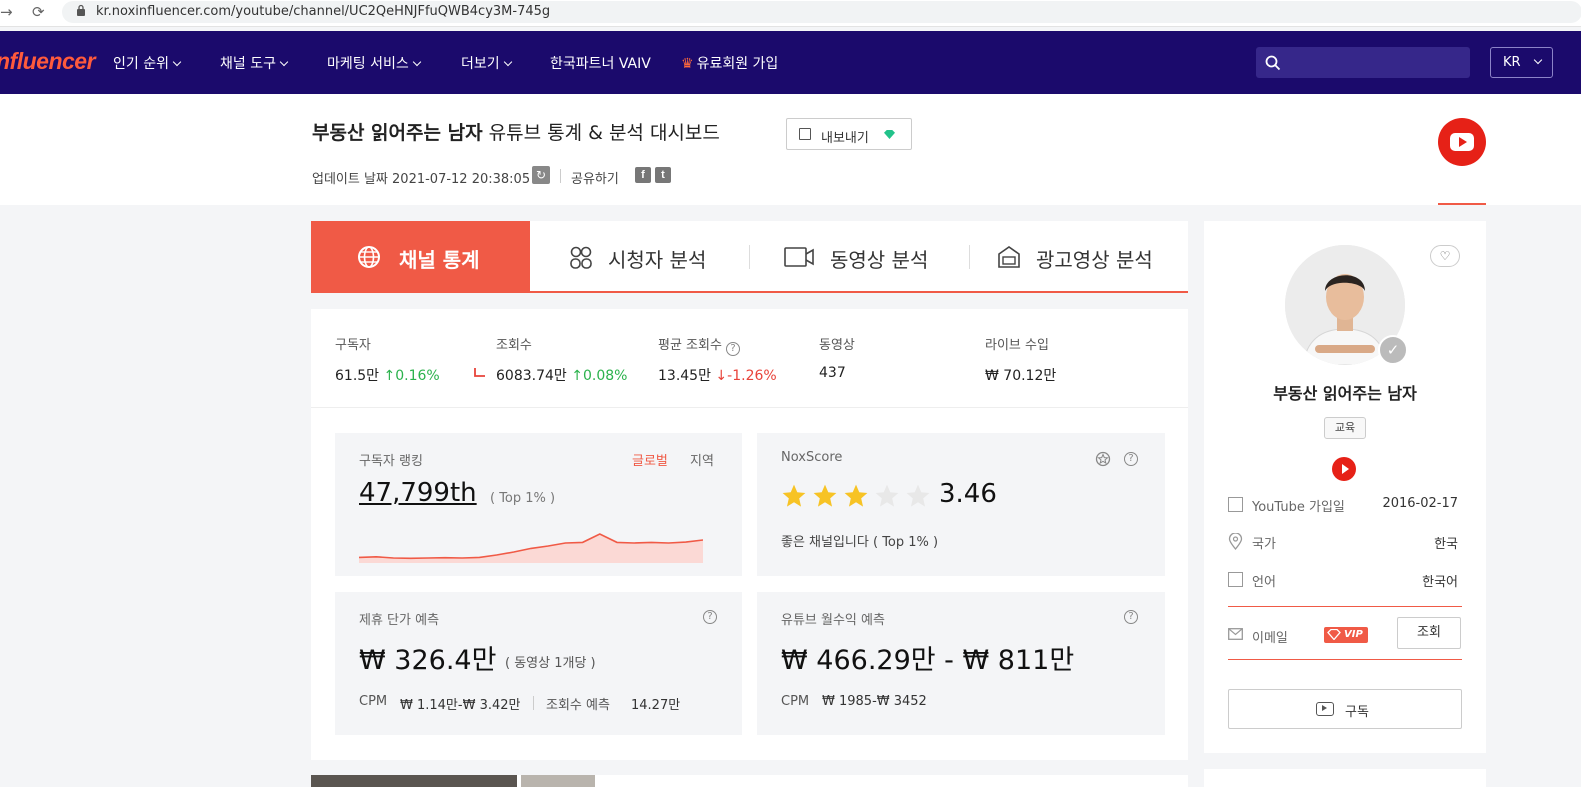 The height and width of the screenshot is (787, 1581). What do you see at coordinates (859, 256) in the screenshot?
I see `tab-video-analysis: 동영상 분석` at bounding box center [859, 256].